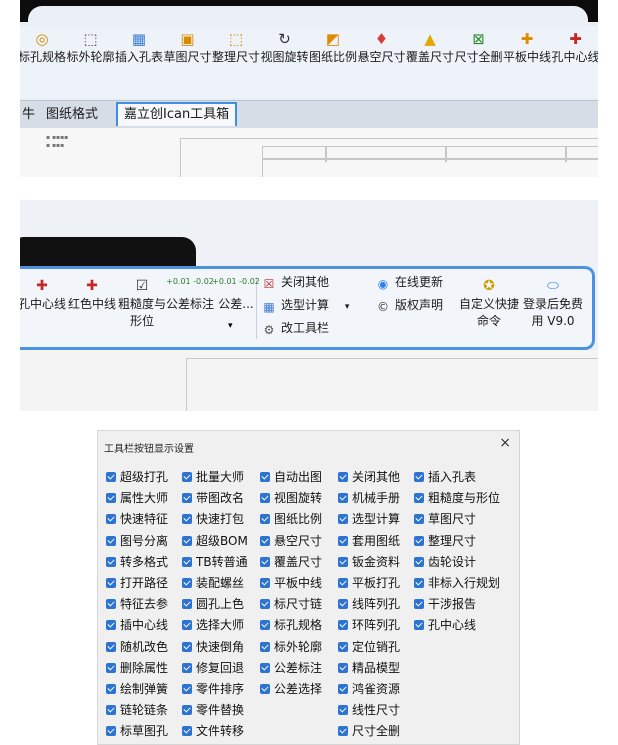 This screenshot has width=618, height=745. What do you see at coordinates (285, 48) in the screenshot?
I see `tool-rotate: ↻ 视图旋转` at bounding box center [285, 48].